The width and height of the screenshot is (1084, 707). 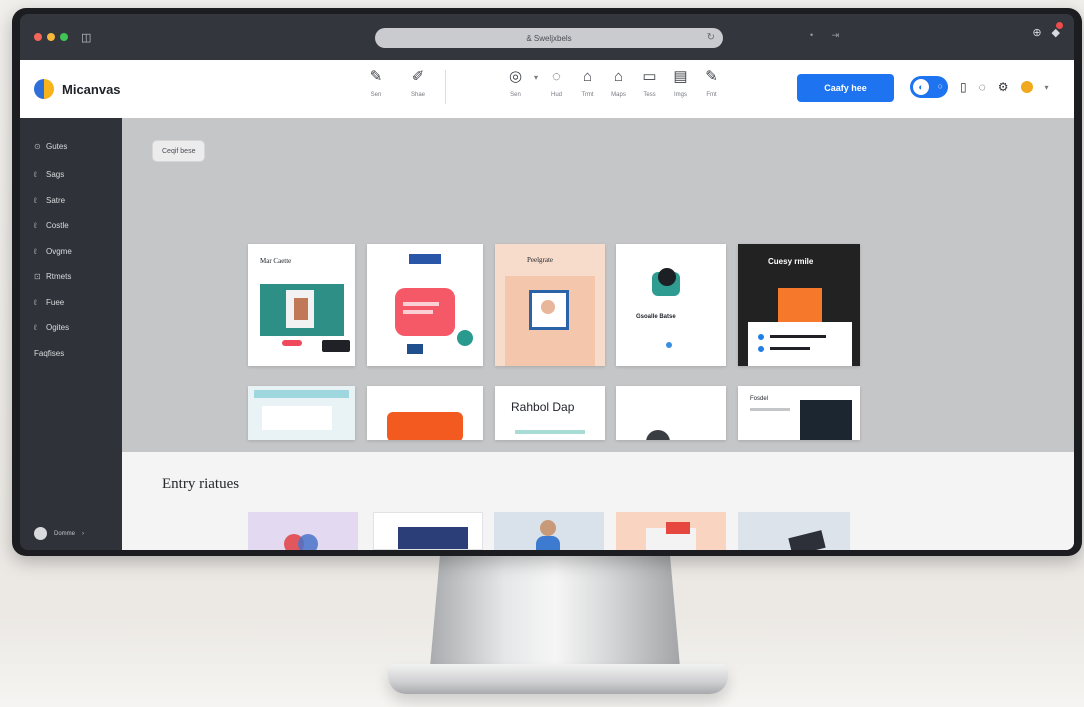 I want to click on lasso-icon: ◌, so click(x=556, y=76).